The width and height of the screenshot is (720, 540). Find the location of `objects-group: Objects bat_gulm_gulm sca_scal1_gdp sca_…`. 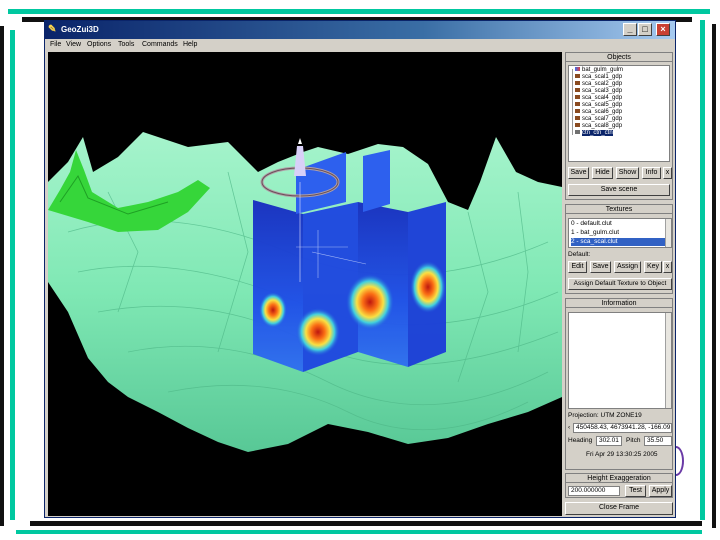

objects-group: Objects bat_gulm_gulm sca_scal1_gdp sca_… is located at coordinates (619, 126).